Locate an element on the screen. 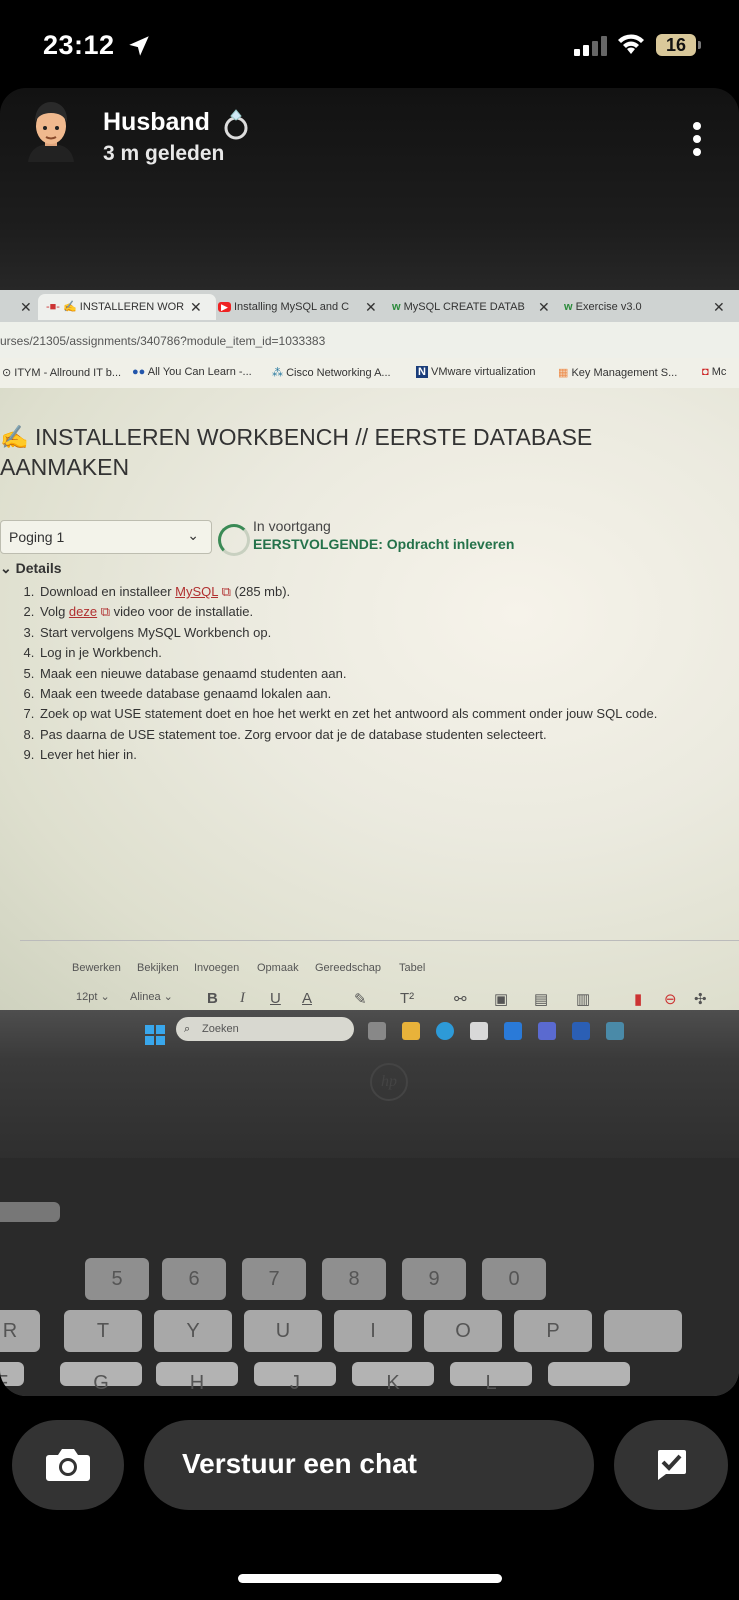  key: 7 is located at coordinates (274, 1279).